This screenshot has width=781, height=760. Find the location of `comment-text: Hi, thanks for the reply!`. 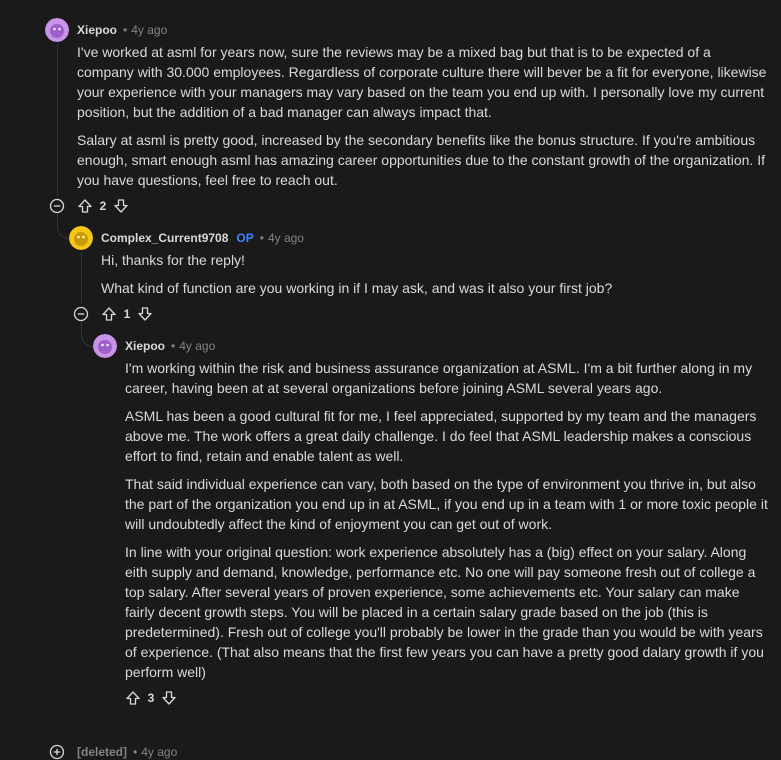

comment-text: Hi, thanks for the reply! is located at coordinates (173, 260).